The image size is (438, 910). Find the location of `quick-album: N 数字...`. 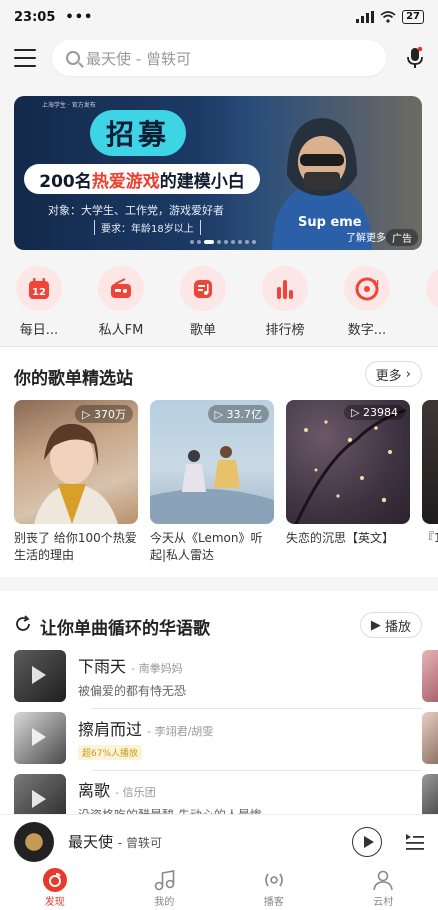

quick-album: N 数字... is located at coordinates (367, 302).